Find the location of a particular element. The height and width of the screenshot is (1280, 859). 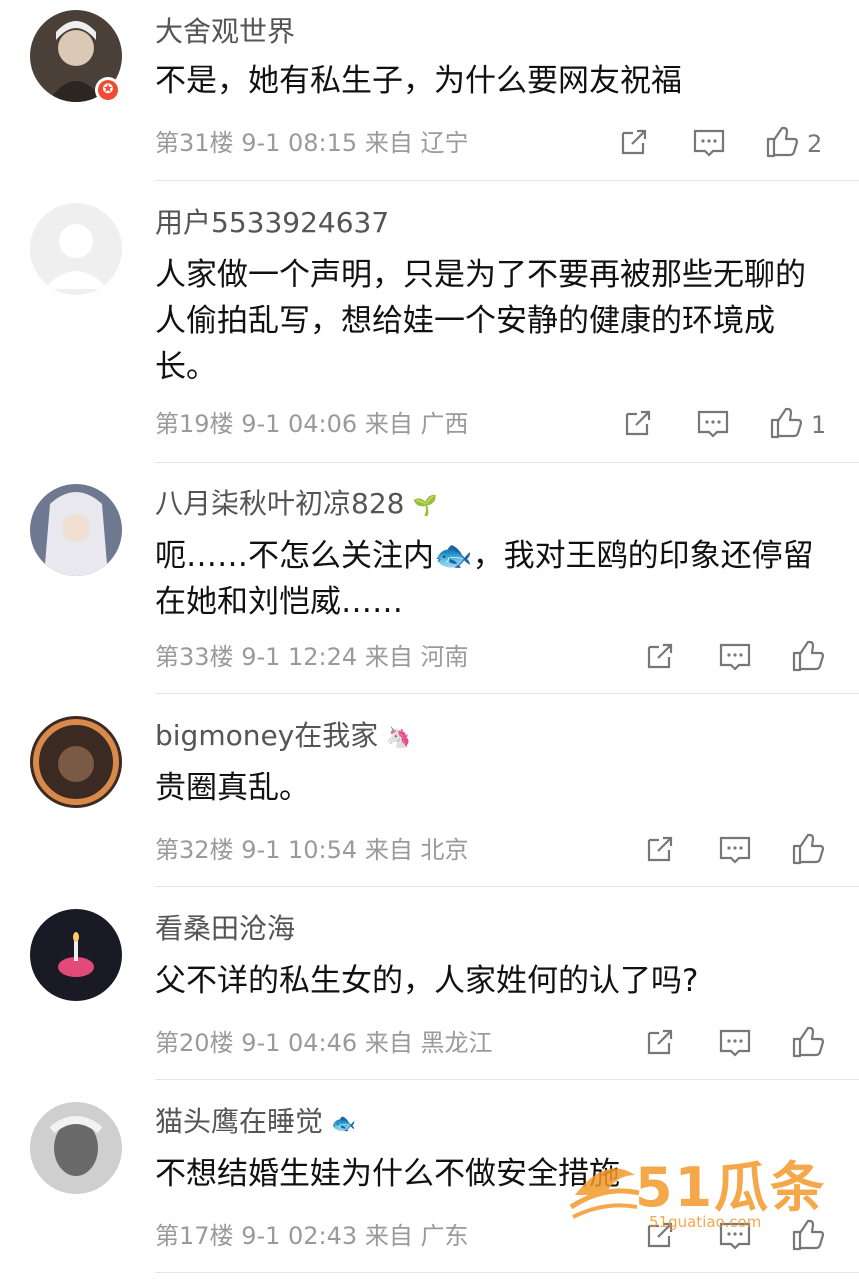

star-icon: ✪ is located at coordinates (108, 90).